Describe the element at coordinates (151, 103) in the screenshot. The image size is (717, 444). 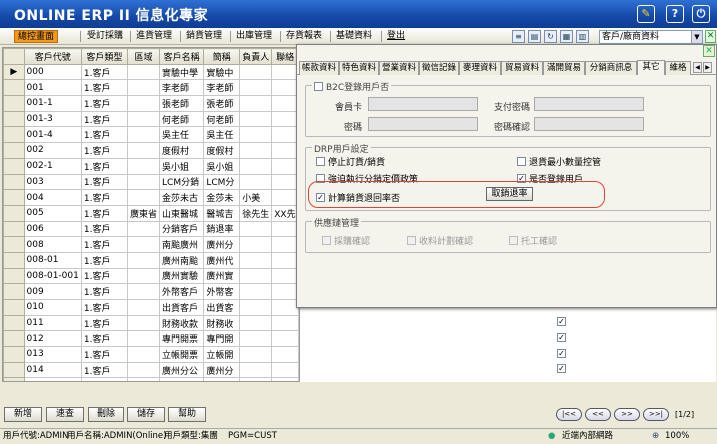
I see `table-row: 001-1 1.客戶 張老師 張老師` at that location.